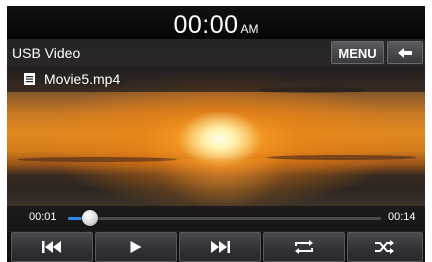 The height and width of the screenshot is (262, 432). I want to click on current-time: 00:01, so click(43, 217).